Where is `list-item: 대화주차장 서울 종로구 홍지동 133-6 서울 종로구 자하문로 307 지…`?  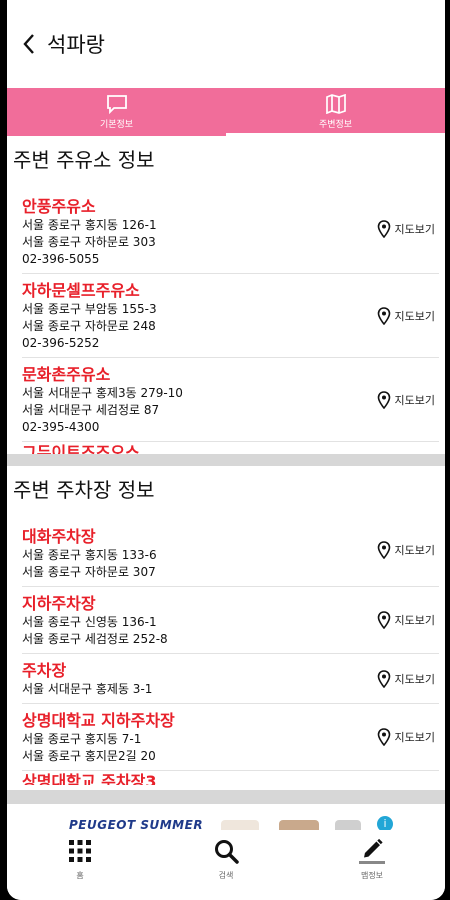 list-item: 대화주차장 서울 종로구 홍지동 133-6 서울 종로구 자하문로 307 지… is located at coordinates (230, 550).